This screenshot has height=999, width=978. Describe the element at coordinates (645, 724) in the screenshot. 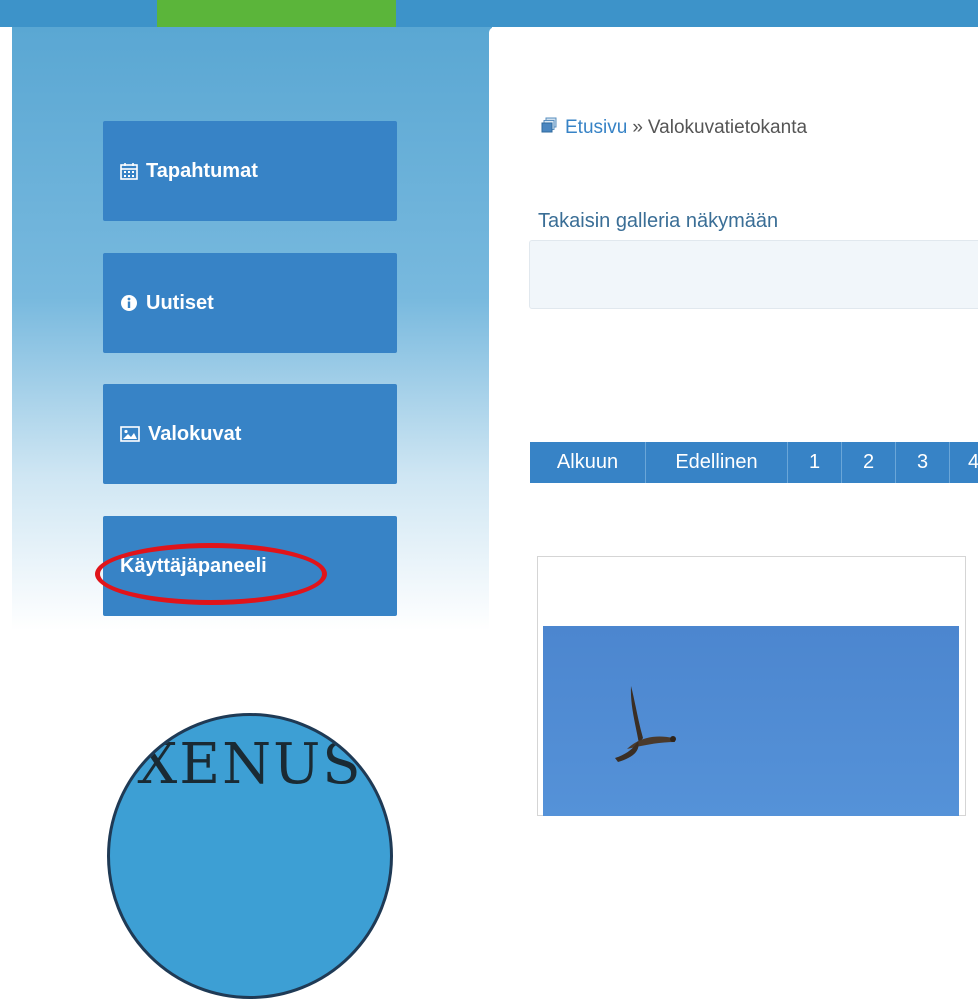

I see `bird-image` at that location.